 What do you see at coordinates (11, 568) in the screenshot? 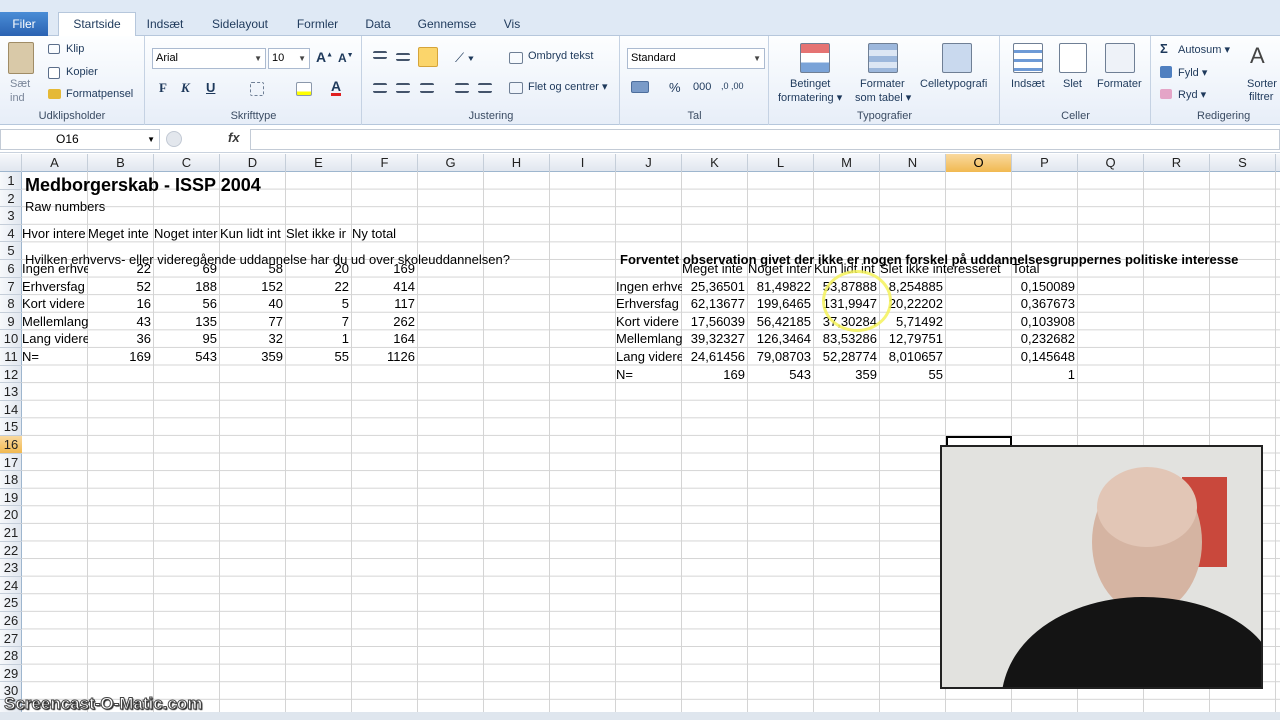
I see `row-header-23: 23` at bounding box center [11, 568].